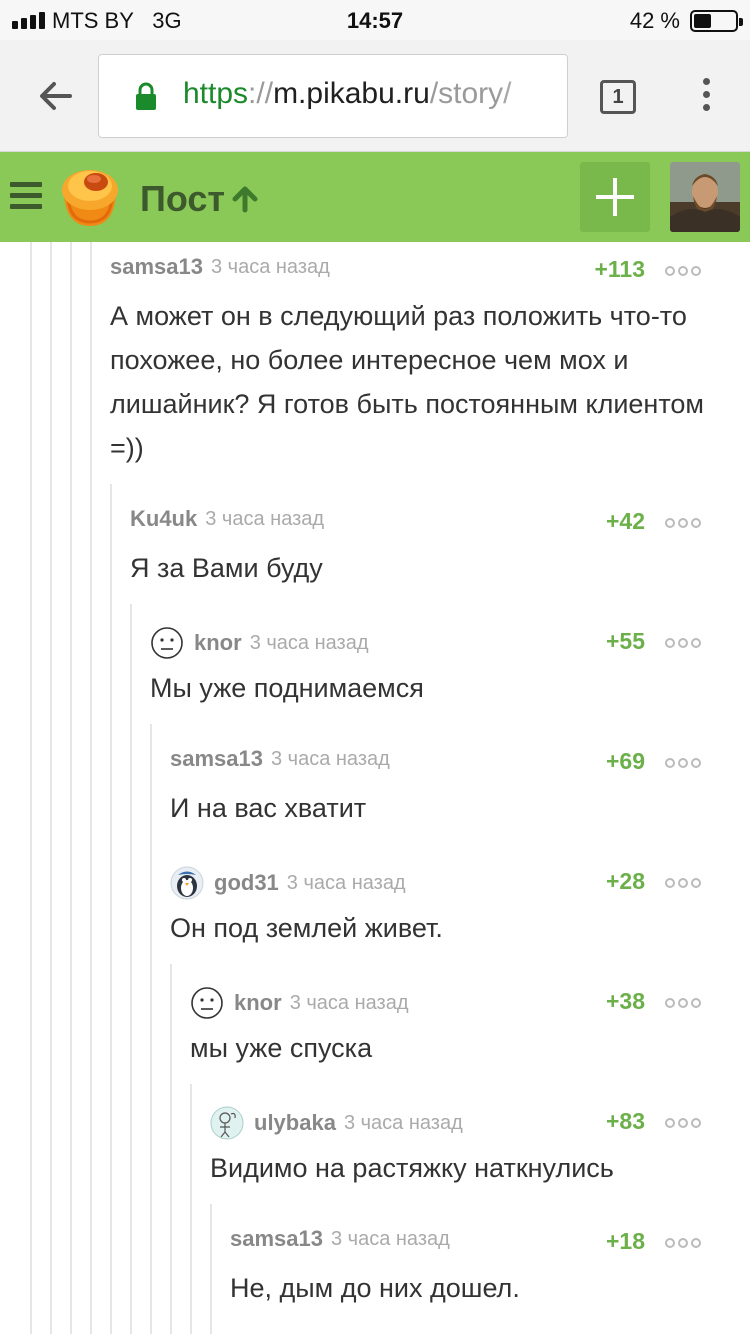  What do you see at coordinates (716, 21) in the screenshot?
I see `battery-icon` at bounding box center [716, 21].